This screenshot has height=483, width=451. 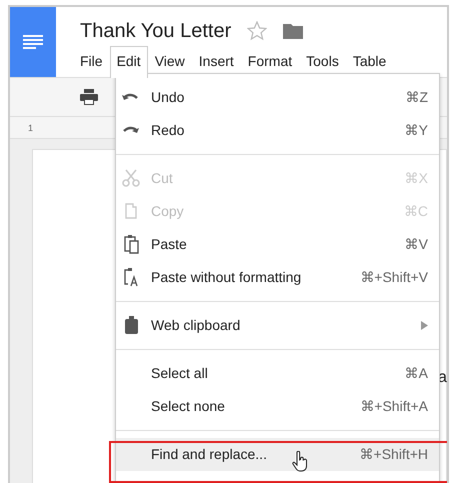 What do you see at coordinates (131, 97) in the screenshot?
I see `undo-icon` at bounding box center [131, 97].